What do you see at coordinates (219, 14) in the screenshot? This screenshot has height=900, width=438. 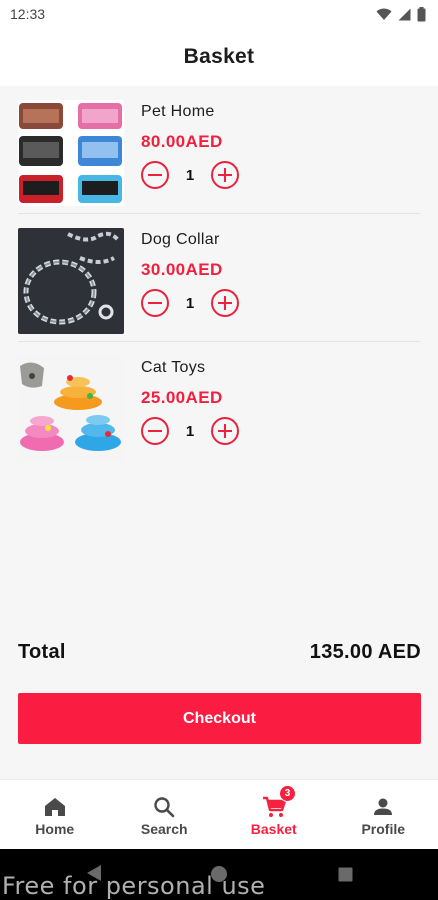 I see `status-bar: 12:33` at bounding box center [219, 14].